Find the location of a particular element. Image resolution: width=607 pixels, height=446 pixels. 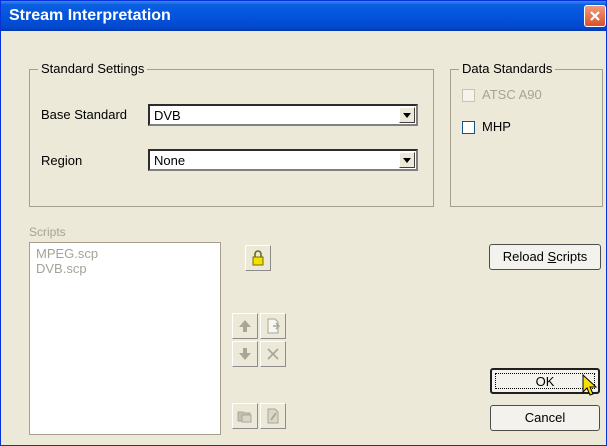

delete-icon is located at coordinates (273, 354).